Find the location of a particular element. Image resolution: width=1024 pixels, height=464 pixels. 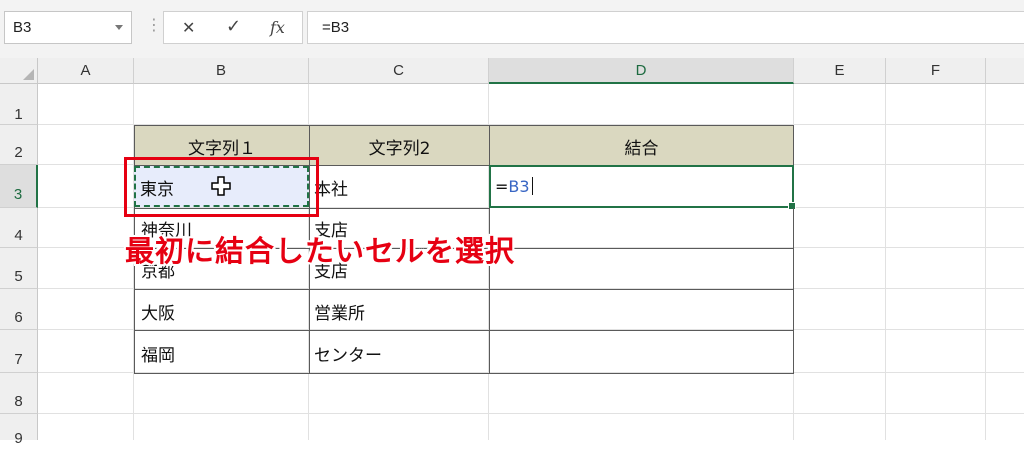

table-cell-c6: 営業所 is located at coordinates (399, 310).